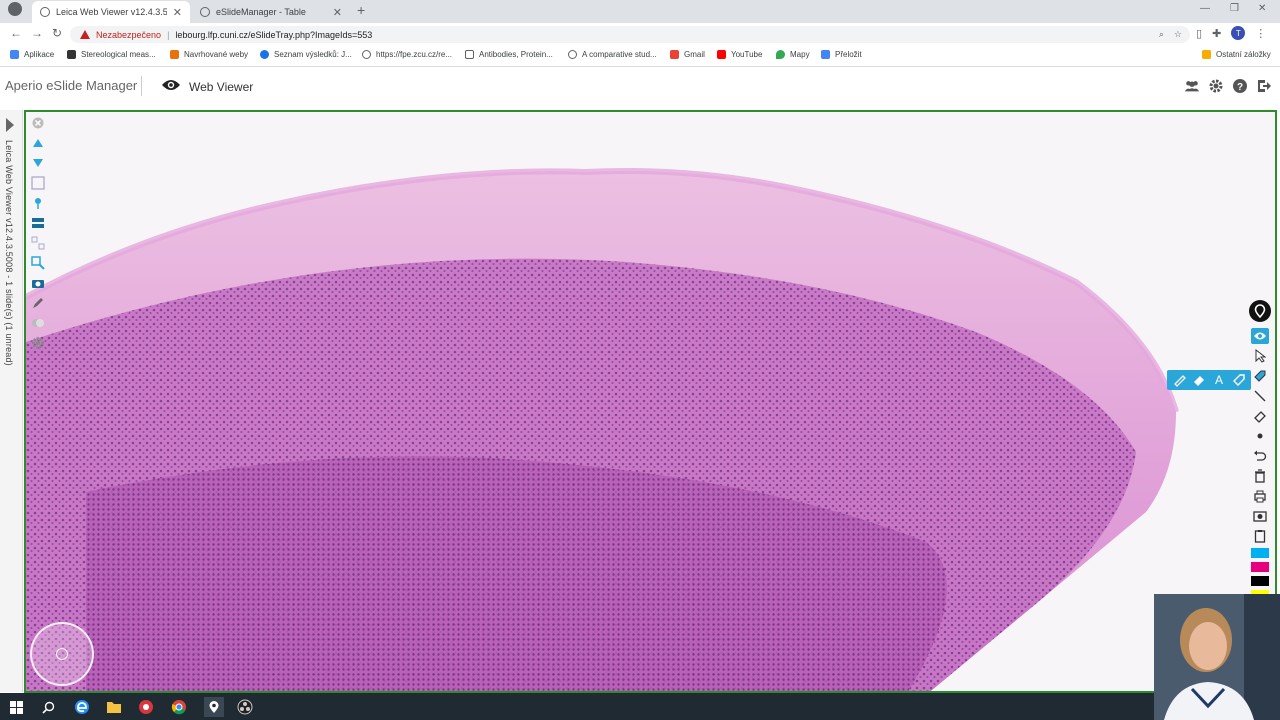  What do you see at coordinates (38, 243) in the screenshot?
I see `layout-icon` at bounding box center [38, 243].